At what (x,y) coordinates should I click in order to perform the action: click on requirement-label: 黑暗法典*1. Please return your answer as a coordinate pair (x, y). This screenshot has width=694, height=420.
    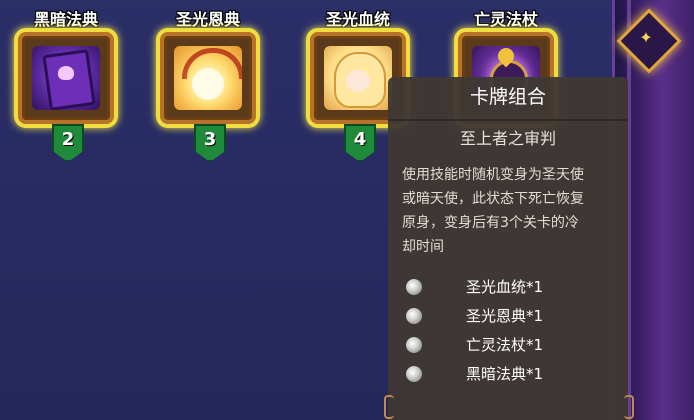
    Looking at the image, I should click on (505, 374).